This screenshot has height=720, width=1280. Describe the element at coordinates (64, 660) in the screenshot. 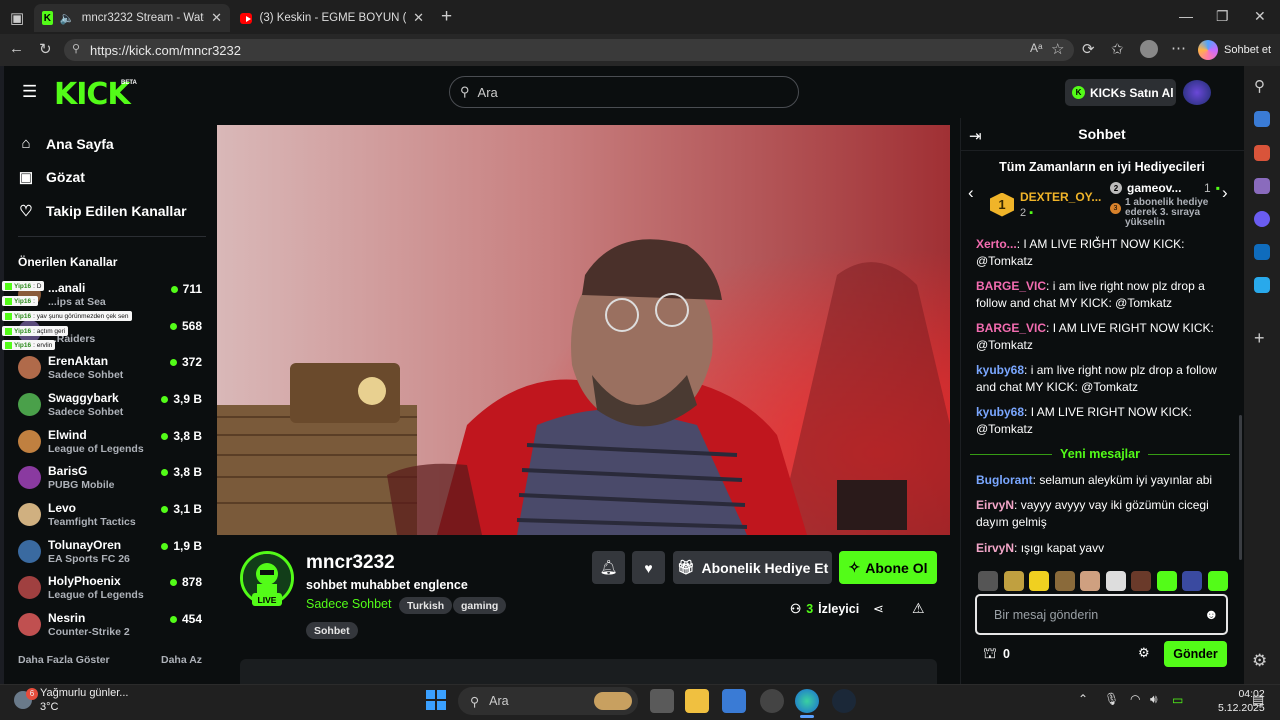

I see `show-more-link: Daha Fazla Göster` at that location.